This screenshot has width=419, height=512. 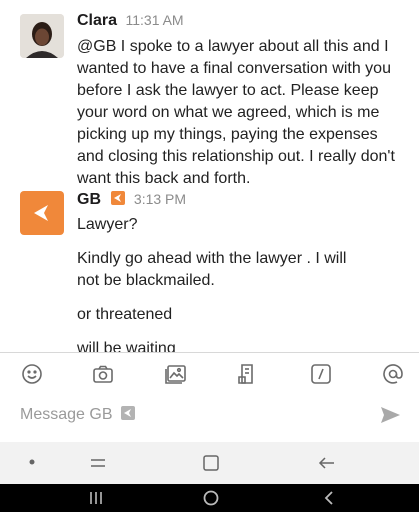 I want to click on message-input: Message GB, so click(x=209, y=416).